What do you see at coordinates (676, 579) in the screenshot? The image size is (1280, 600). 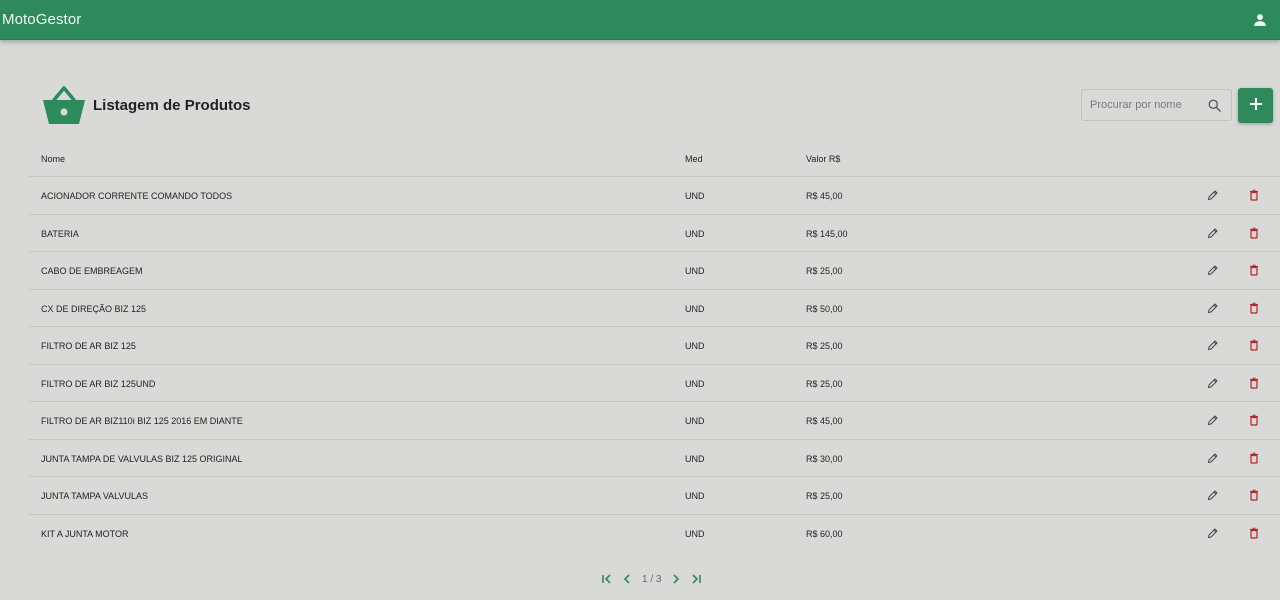 I see `chevron-right-icon` at bounding box center [676, 579].